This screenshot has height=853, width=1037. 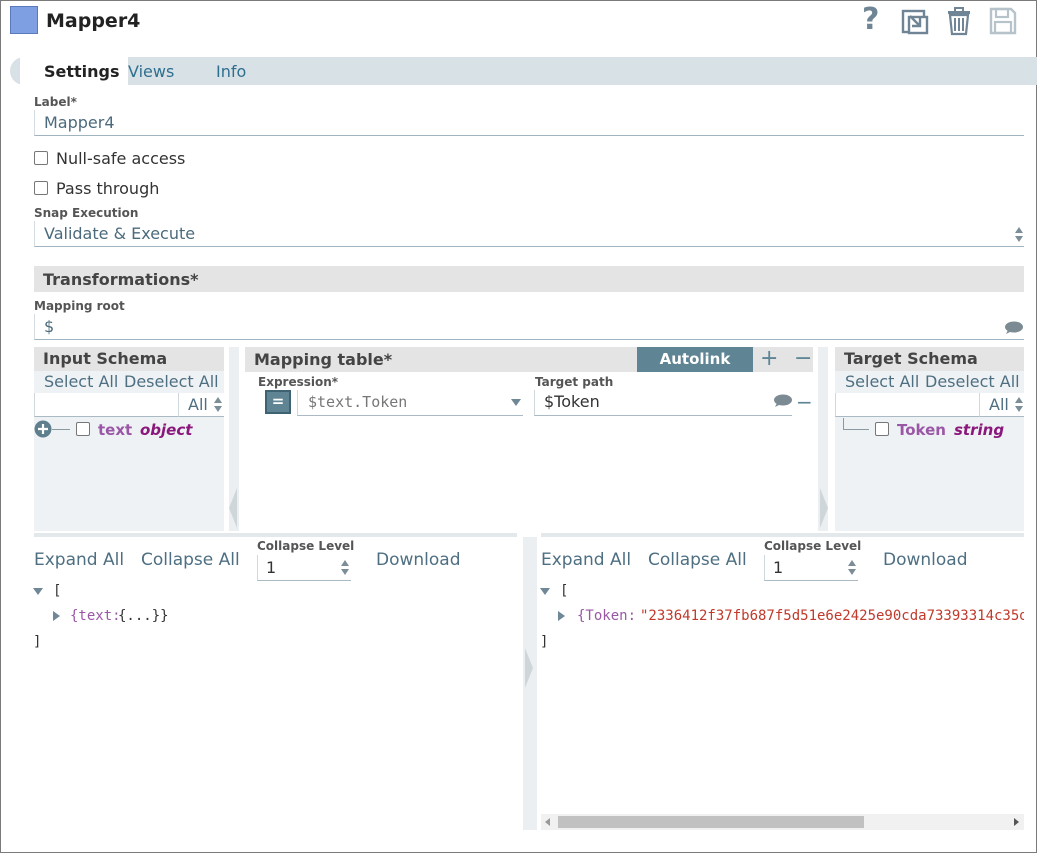 I want to click on export-icon, so click(x=915, y=21).